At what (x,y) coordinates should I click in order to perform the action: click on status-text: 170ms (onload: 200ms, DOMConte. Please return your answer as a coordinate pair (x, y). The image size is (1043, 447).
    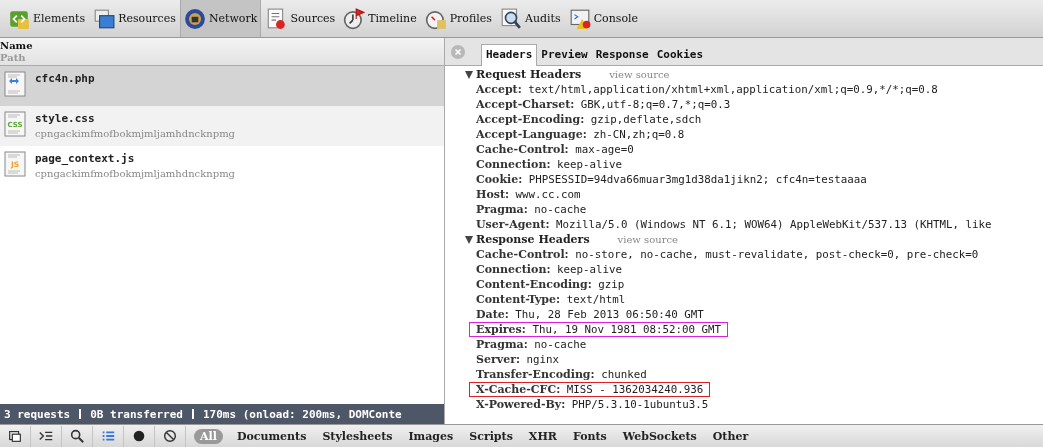
    Looking at the image, I should click on (302, 414).